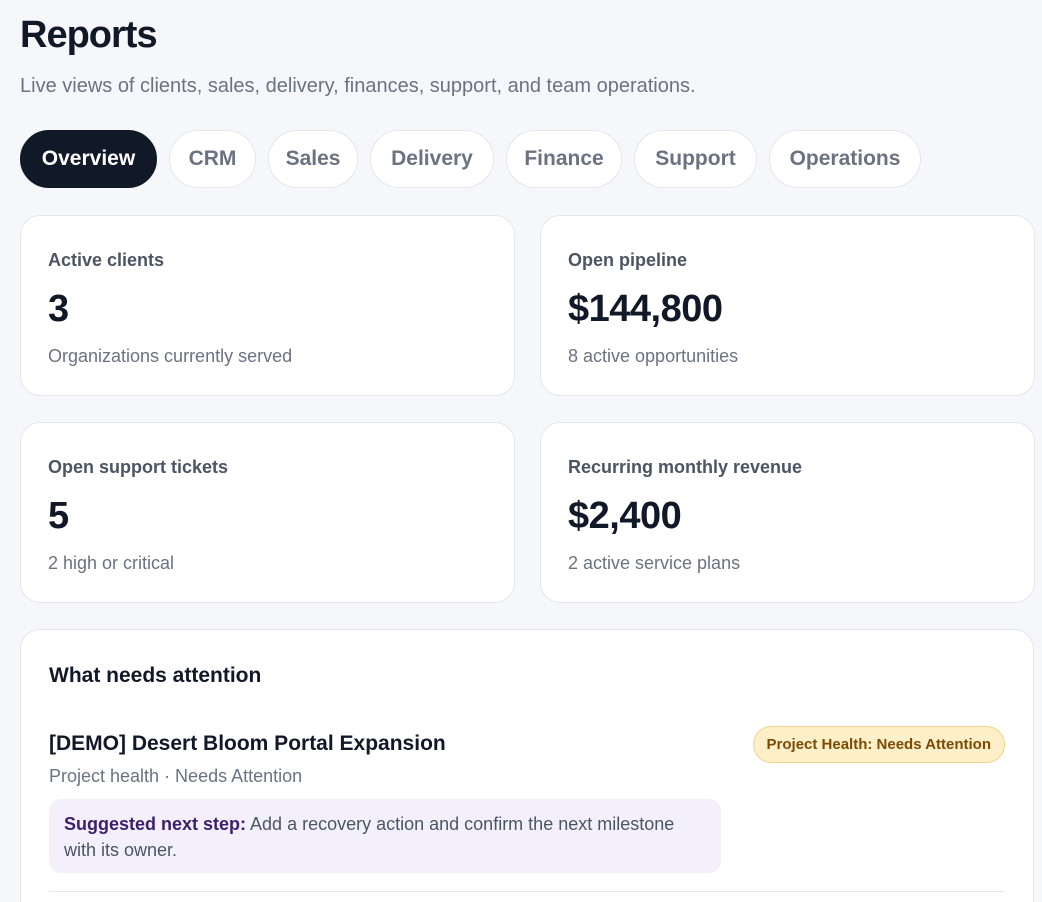 The width and height of the screenshot is (1042, 902). I want to click on kpi-label: Open pipeline, so click(628, 260).